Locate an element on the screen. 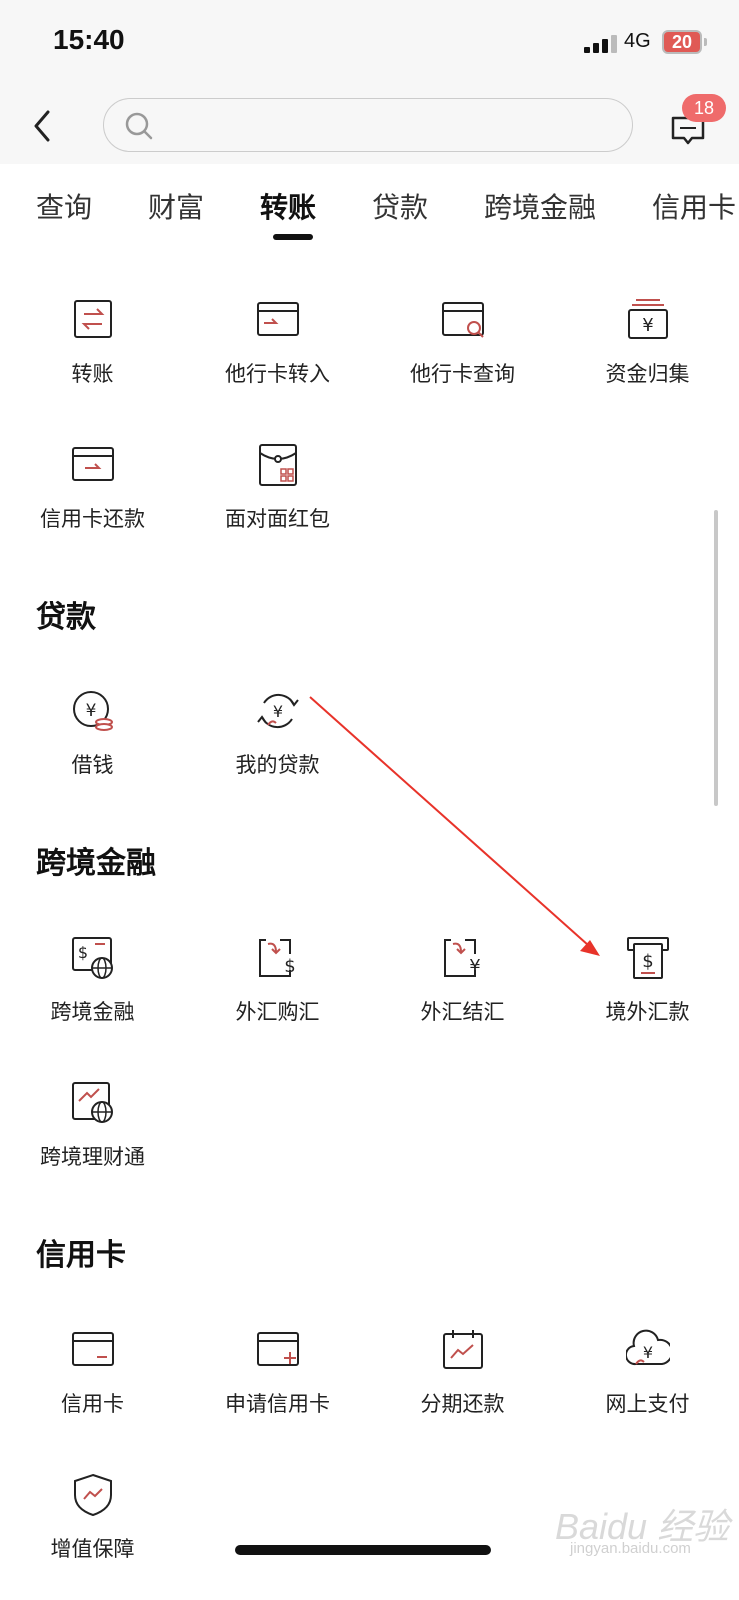 Image resolution: width=739 pixels, height=1600 pixels. credit-repay-icon is located at coordinates (93, 464).